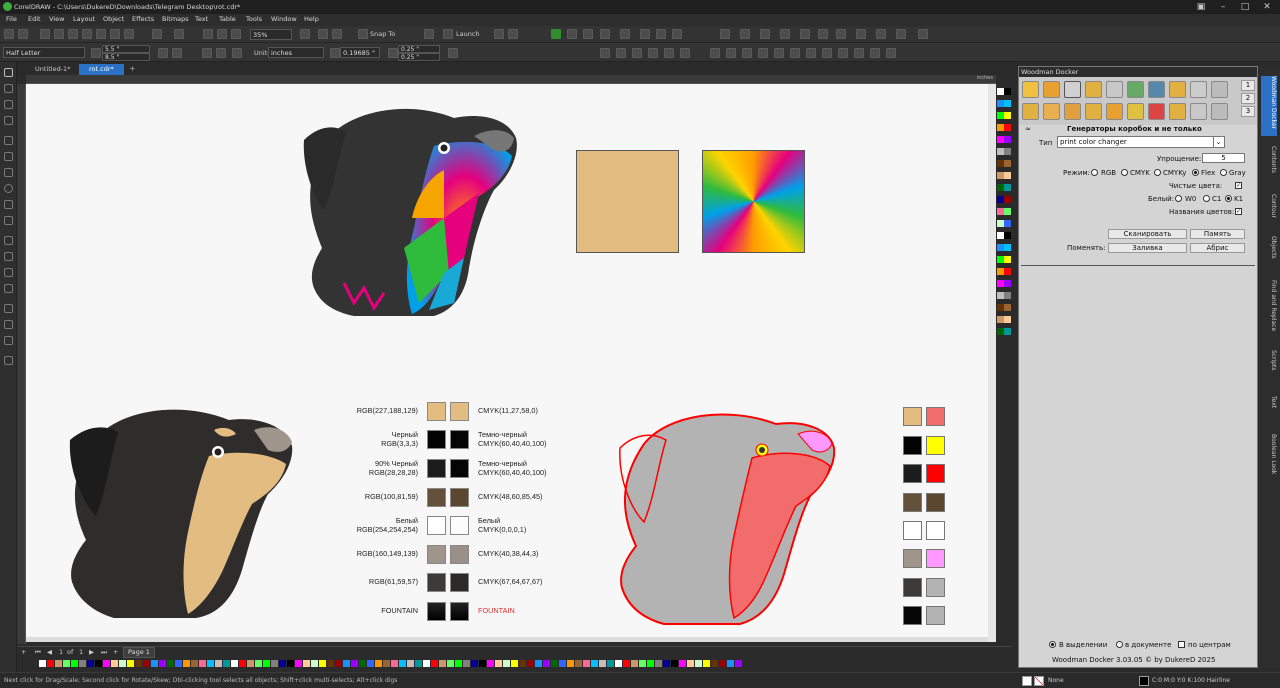 This screenshot has width=1280, height=688. Describe the element at coordinates (84, 19) in the screenshot. I see `menu-layout: Layout` at that location.